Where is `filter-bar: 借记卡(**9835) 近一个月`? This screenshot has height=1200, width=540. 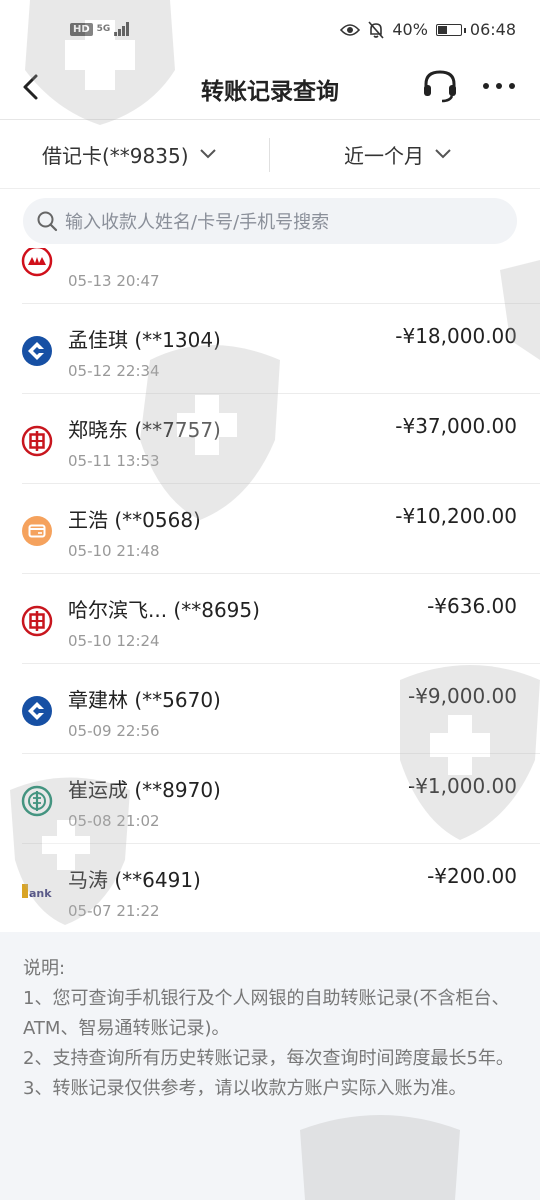
filter-bar: 借记卡(**9835) 近一个月 is located at coordinates (270, 154).